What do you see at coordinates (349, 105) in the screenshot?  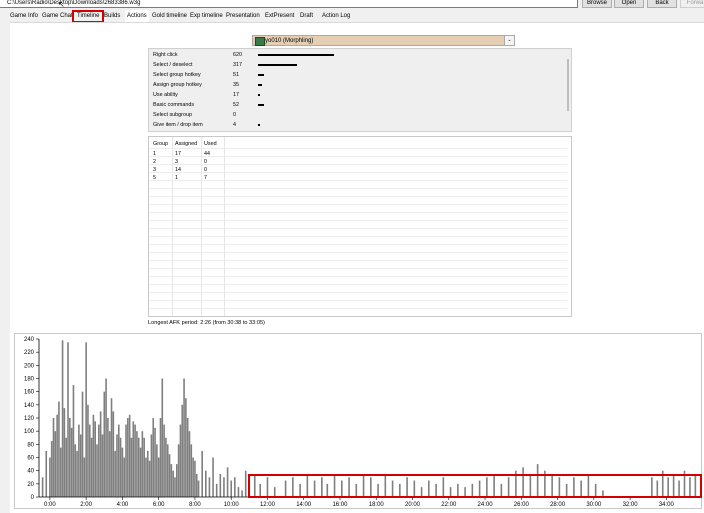 I see `list-item: Basic commands 52` at bounding box center [349, 105].